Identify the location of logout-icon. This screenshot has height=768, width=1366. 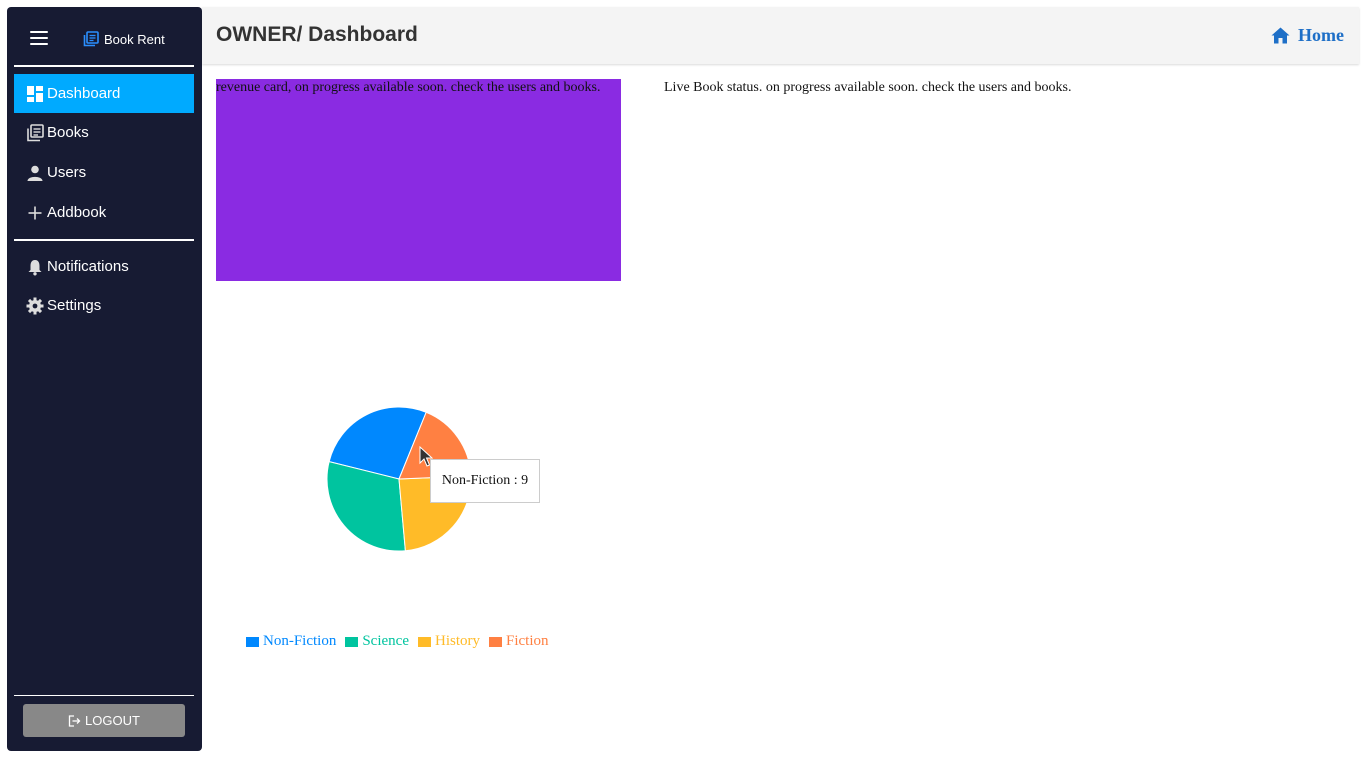
(74, 720).